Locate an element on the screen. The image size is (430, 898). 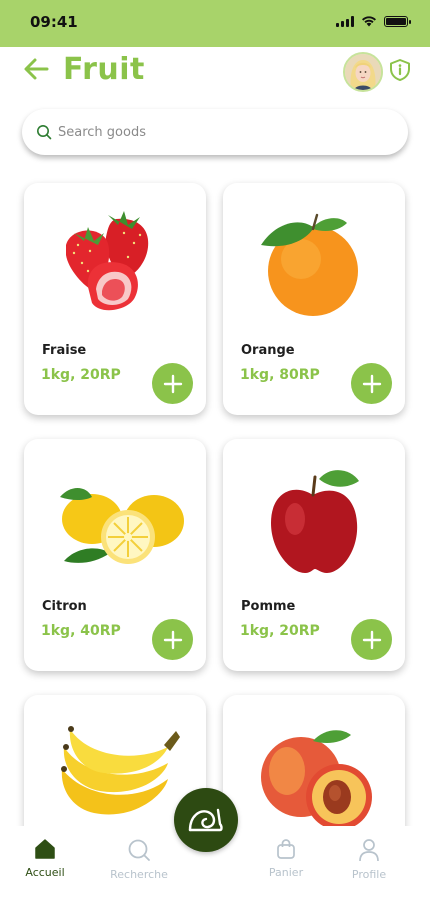
product-name: Citron is located at coordinates (64, 606).